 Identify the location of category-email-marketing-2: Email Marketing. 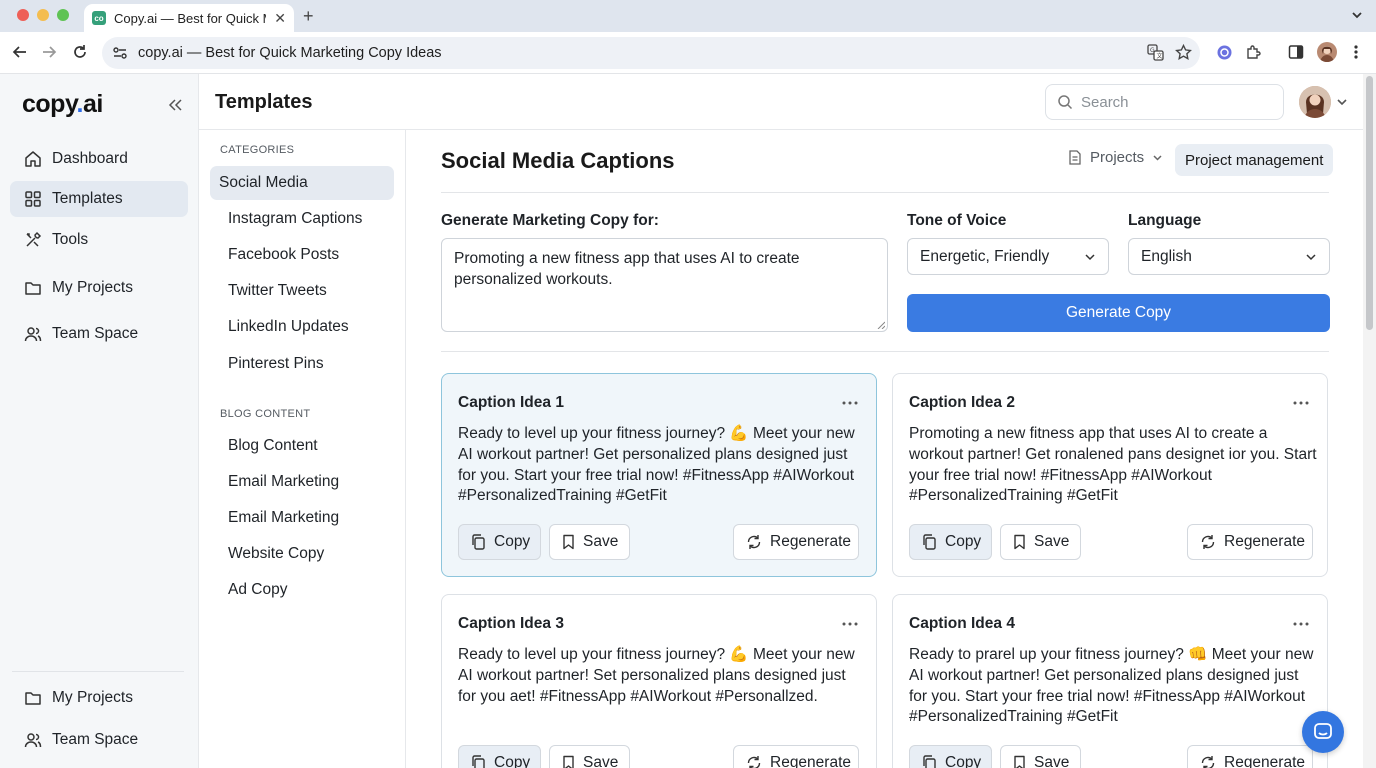
(302, 518).